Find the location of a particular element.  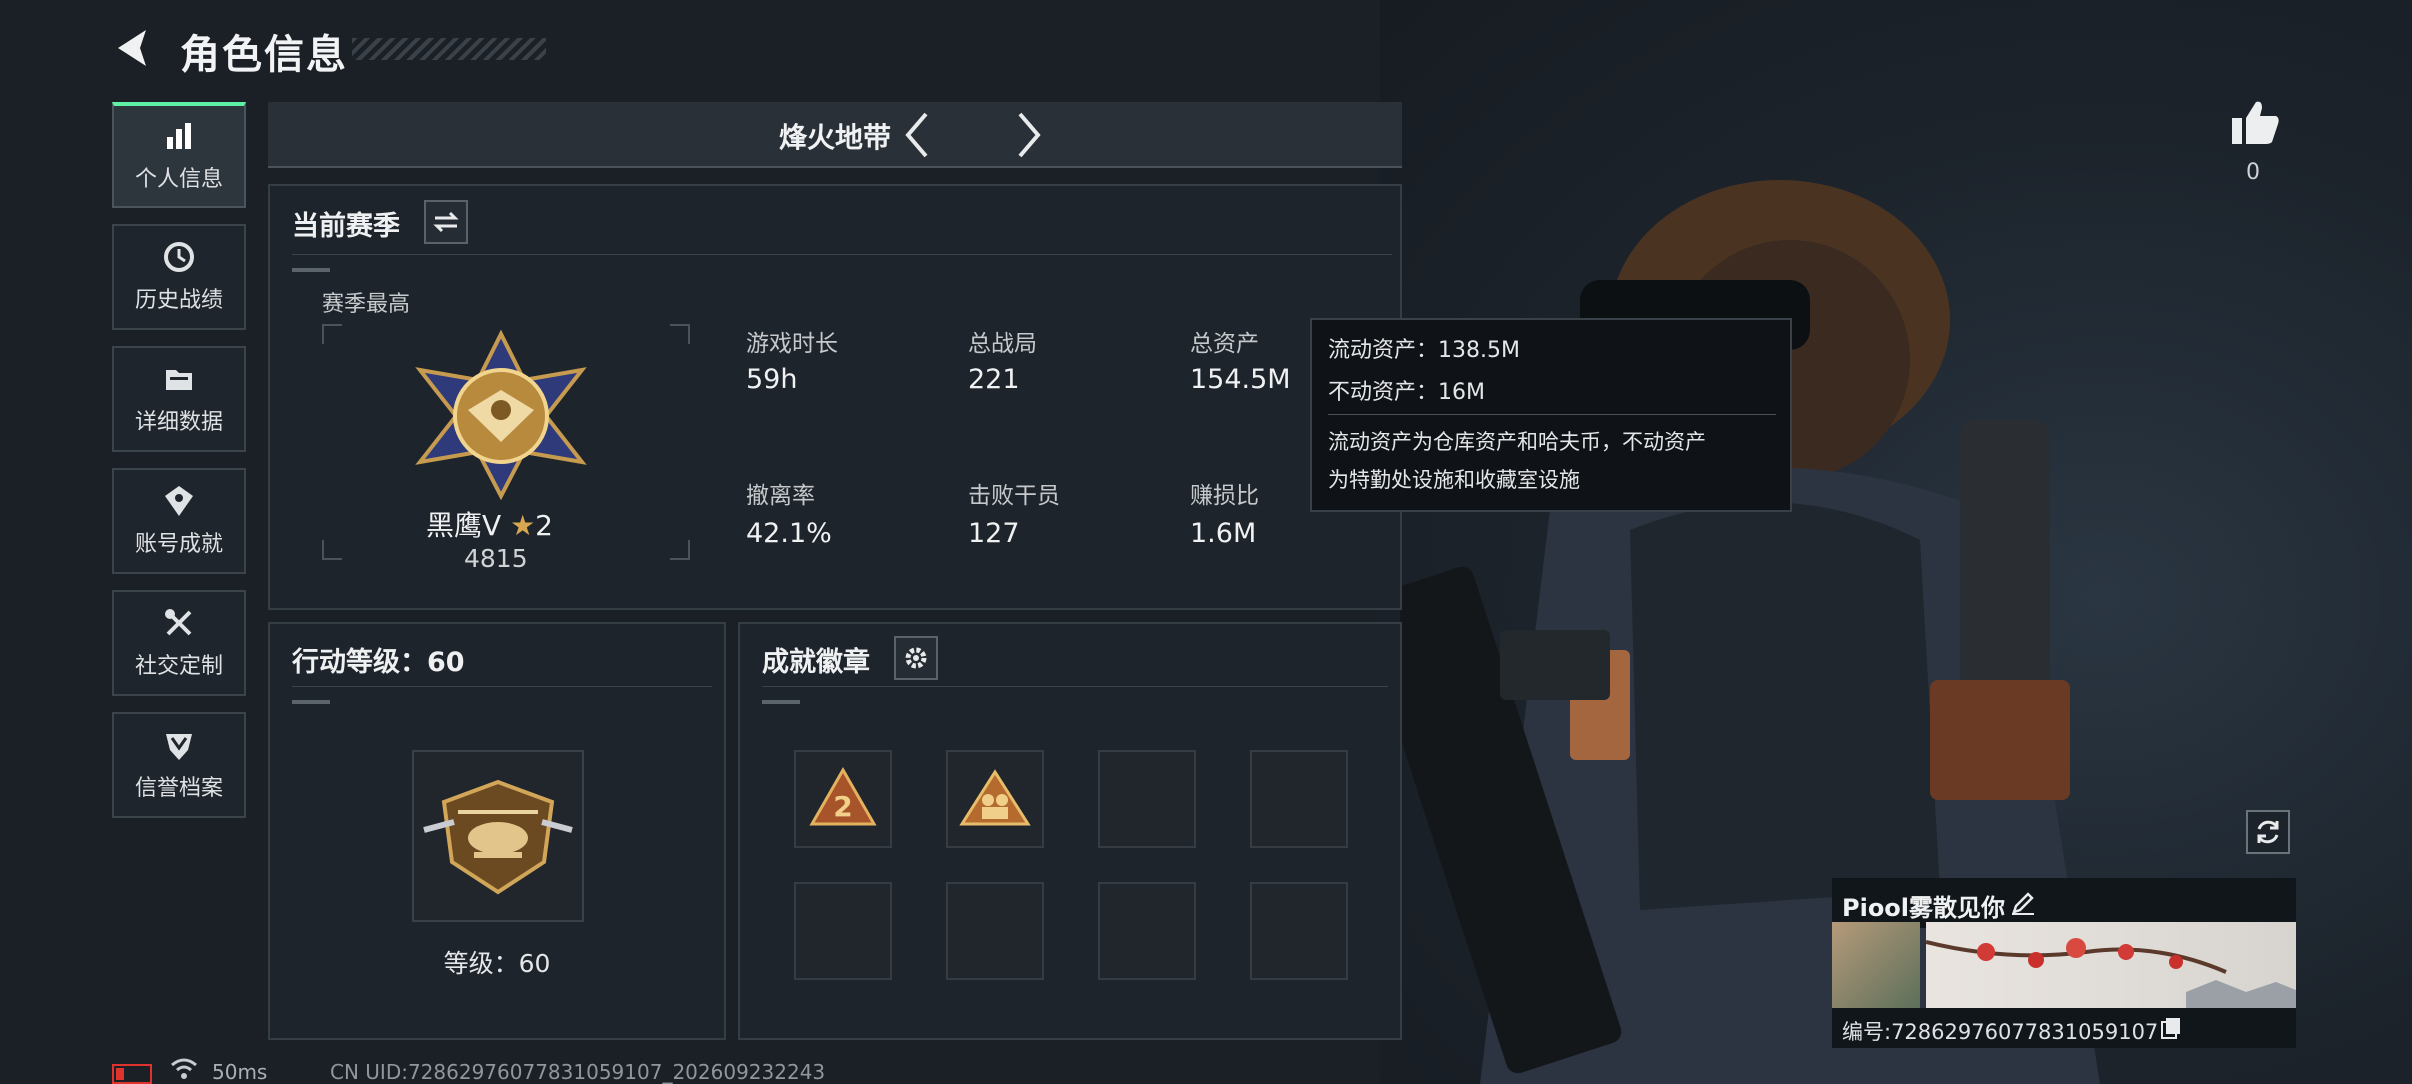

fixed-assets: 不动资产：16M is located at coordinates (1406, 392).